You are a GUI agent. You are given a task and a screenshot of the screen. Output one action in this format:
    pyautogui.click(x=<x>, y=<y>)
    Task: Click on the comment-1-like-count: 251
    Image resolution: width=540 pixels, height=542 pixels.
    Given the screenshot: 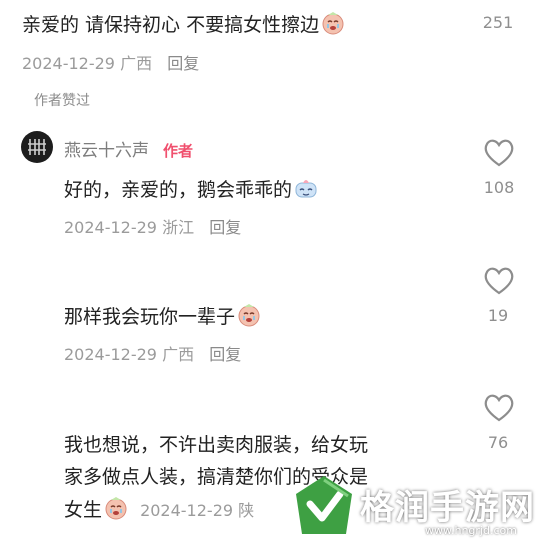 What is the action you would take?
    pyautogui.click(x=498, y=22)
    